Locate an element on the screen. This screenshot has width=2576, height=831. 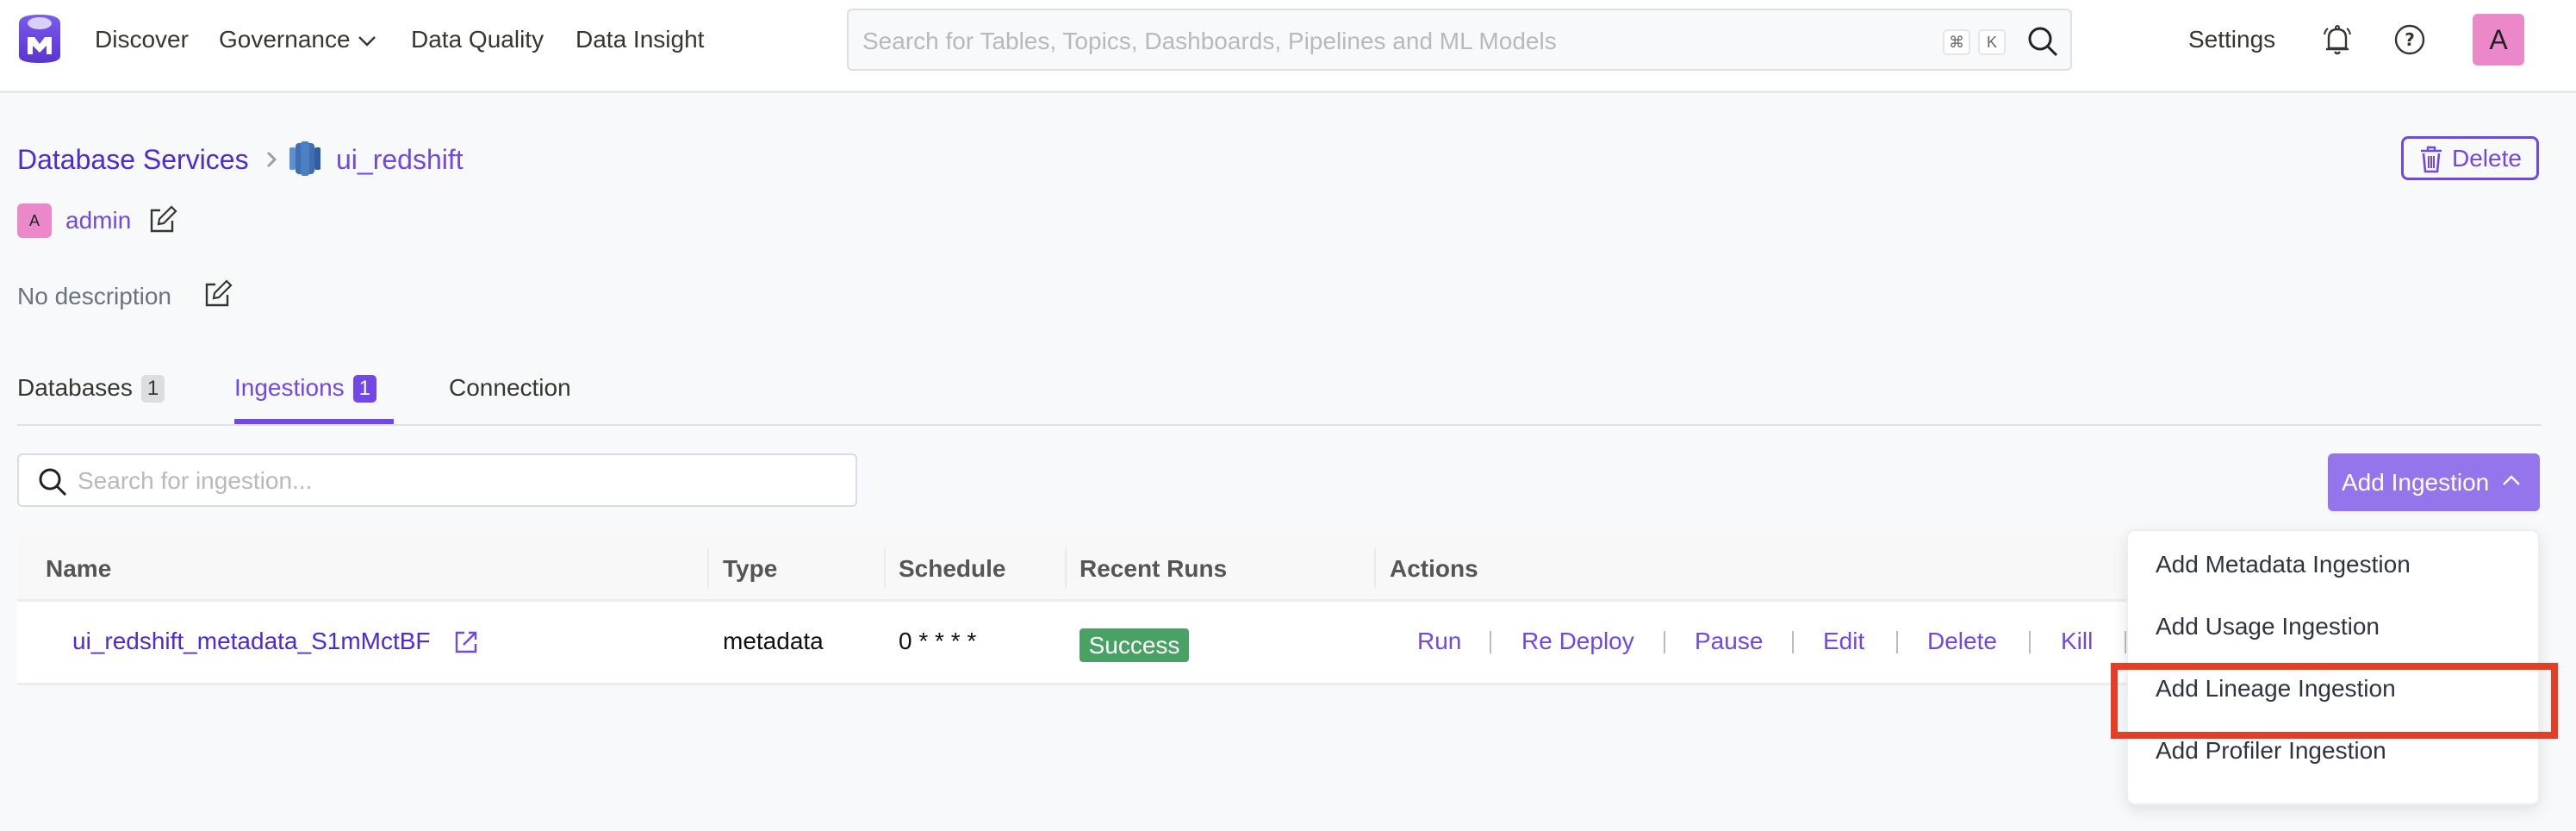
column-header-schedule: Schedule is located at coordinates (953, 568).